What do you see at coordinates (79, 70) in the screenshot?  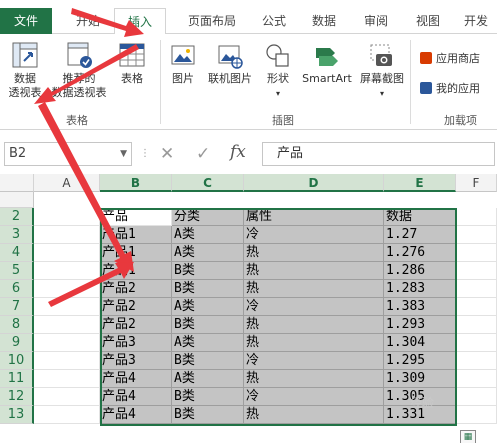 I see `recommended-pivot-button: 推荐的 数据透视表` at bounding box center [79, 70].